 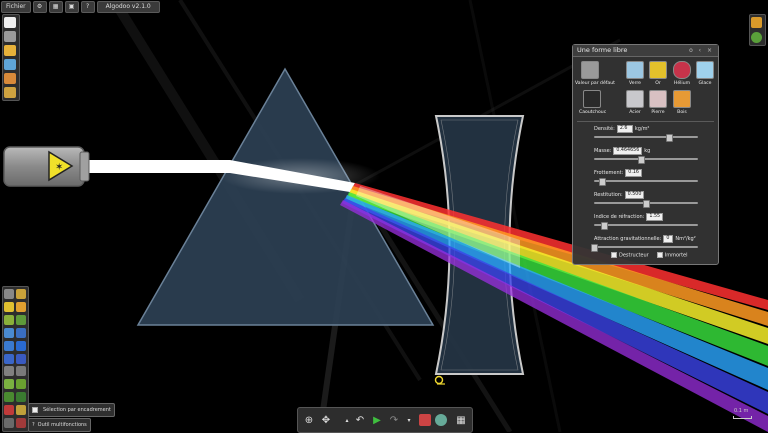 I want to click on selection-tool-icon, so click(x=9, y=294).